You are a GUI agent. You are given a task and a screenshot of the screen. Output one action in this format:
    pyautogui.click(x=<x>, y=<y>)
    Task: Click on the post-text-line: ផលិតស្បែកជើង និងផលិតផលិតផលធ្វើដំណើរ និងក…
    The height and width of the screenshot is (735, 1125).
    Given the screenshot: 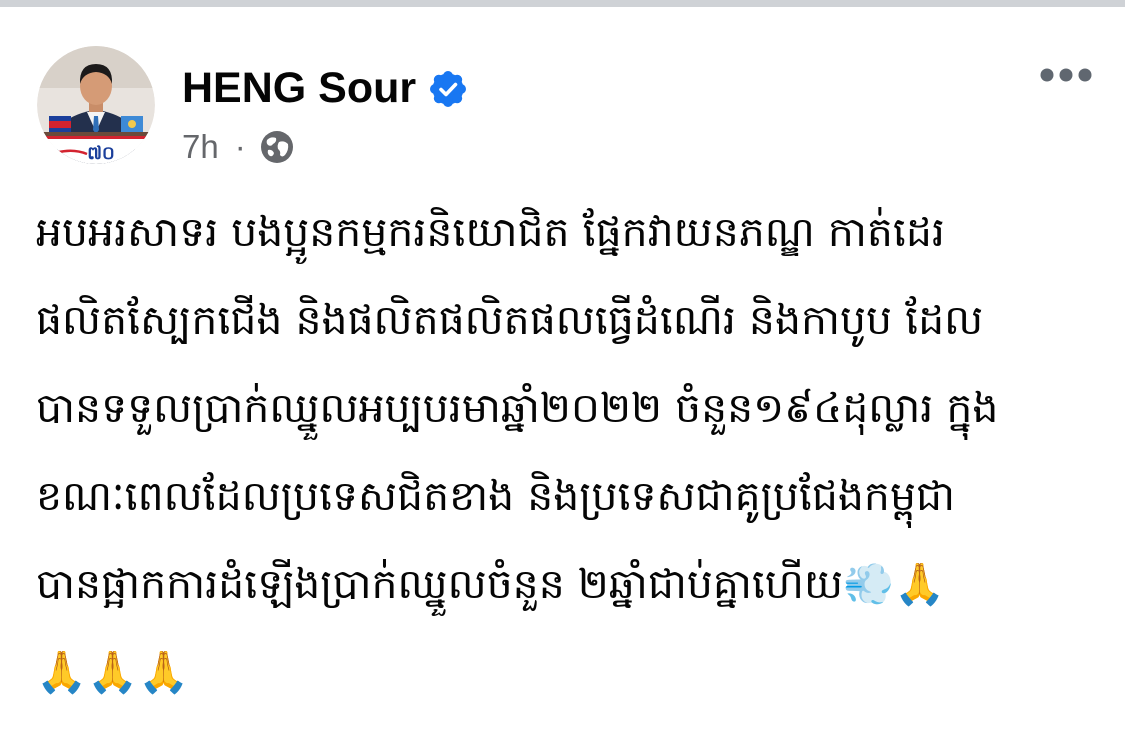 What is the action you would take?
    pyautogui.click(x=510, y=320)
    